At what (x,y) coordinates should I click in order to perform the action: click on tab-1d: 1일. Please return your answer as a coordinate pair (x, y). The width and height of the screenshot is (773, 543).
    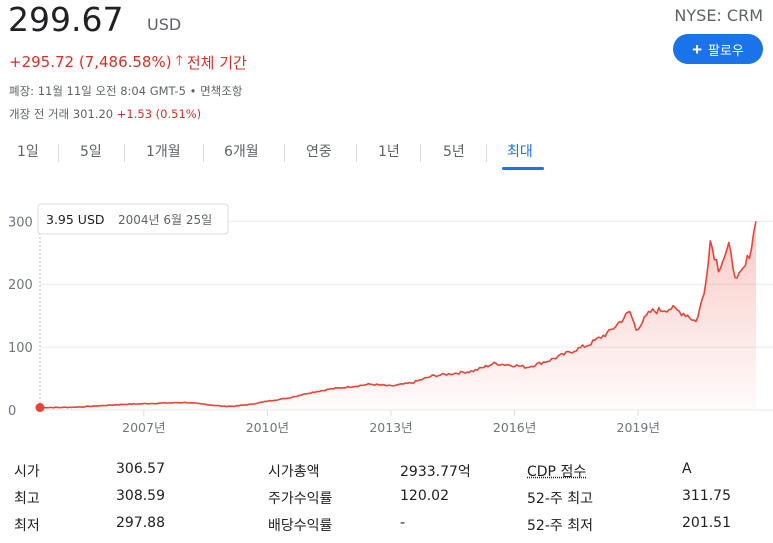
    Looking at the image, I should click on (28, 151).